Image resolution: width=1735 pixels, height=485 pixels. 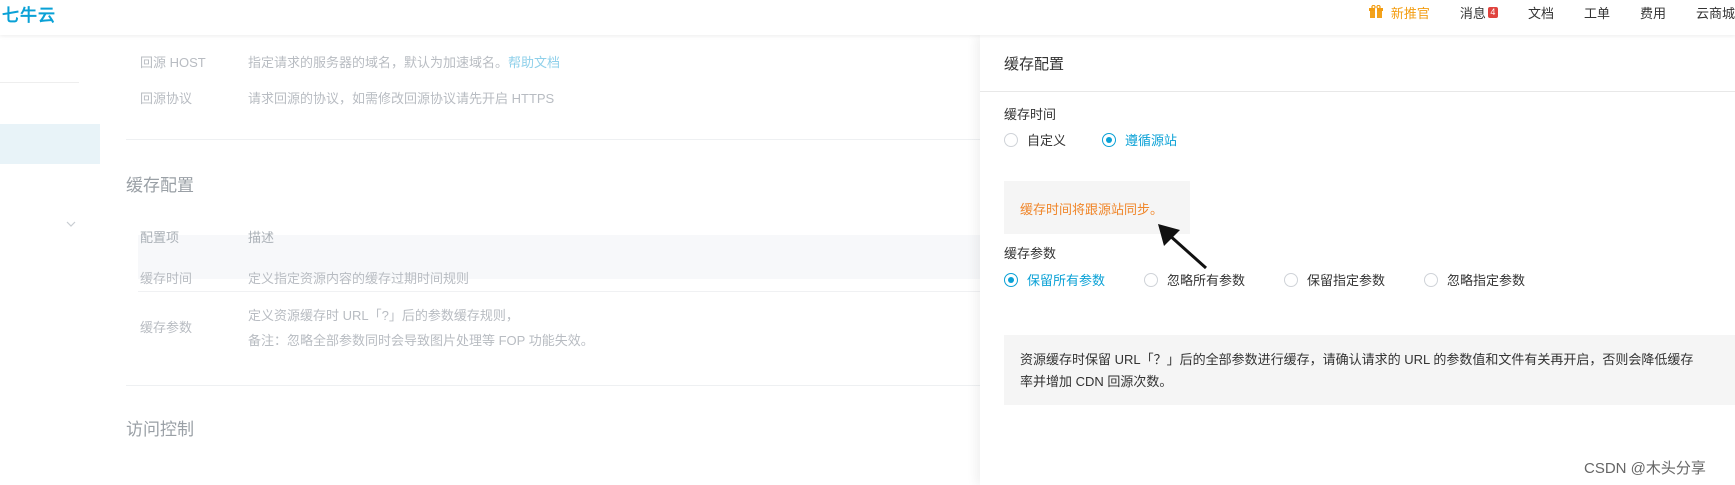 What do you see at coordinates (359, 278) in the screenshot?
I see `row-desc-cache-time: 定义指定资源内容的缓存过期时间规则` at bounding box center [359, 278].